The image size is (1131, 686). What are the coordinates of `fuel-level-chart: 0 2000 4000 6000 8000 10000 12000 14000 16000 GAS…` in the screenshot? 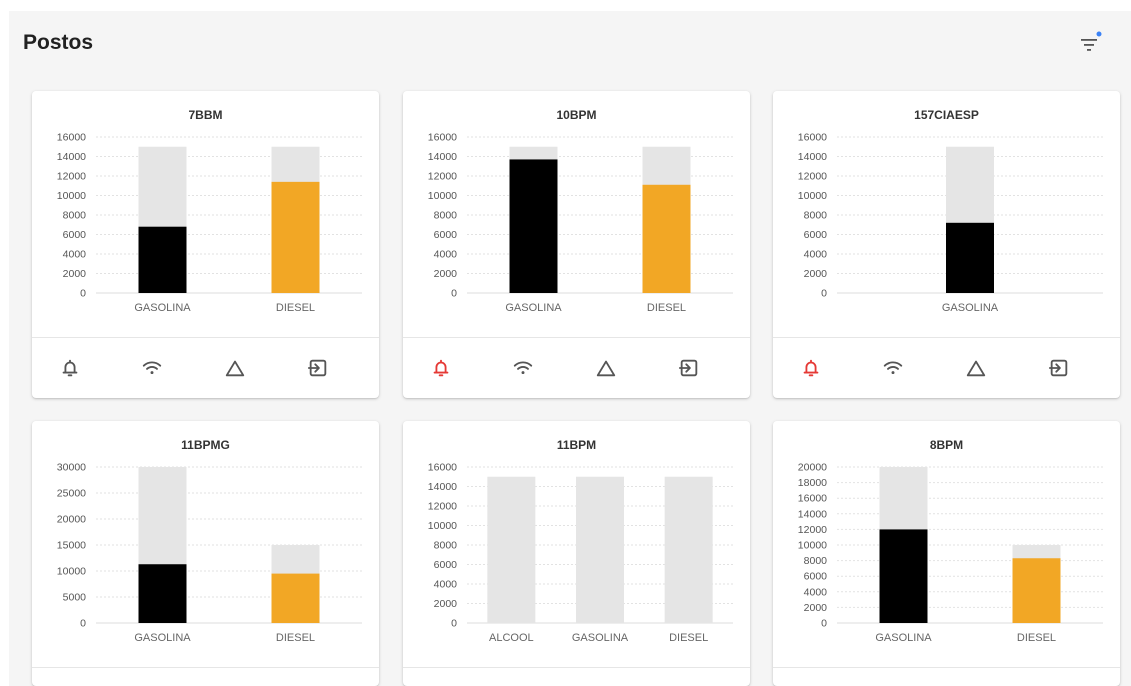 It's located at (209, 223).